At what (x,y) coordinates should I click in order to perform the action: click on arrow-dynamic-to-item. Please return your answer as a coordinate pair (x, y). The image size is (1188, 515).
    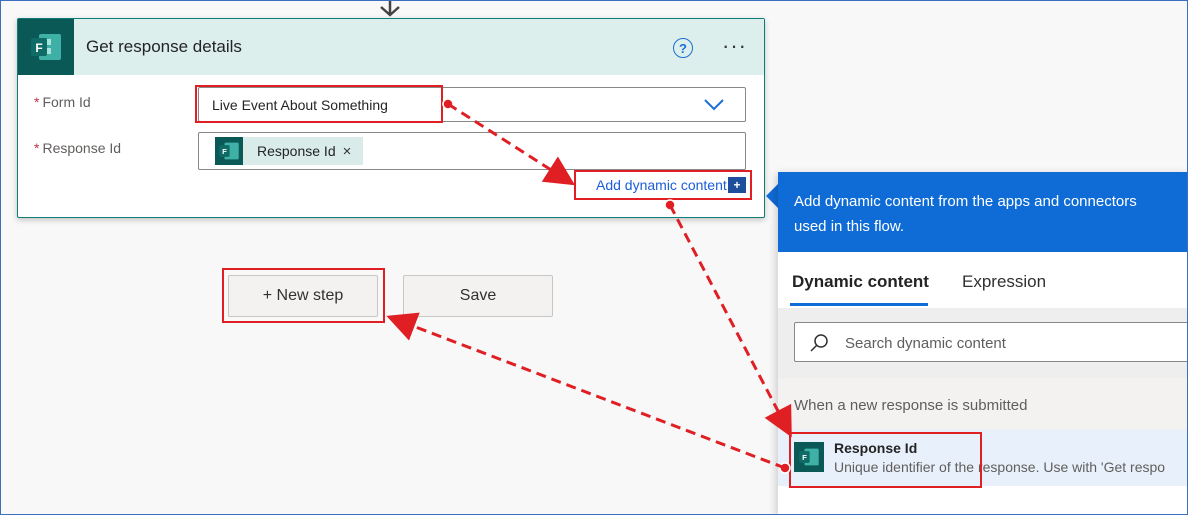
    Looking at the image, I should click on (730, 321).